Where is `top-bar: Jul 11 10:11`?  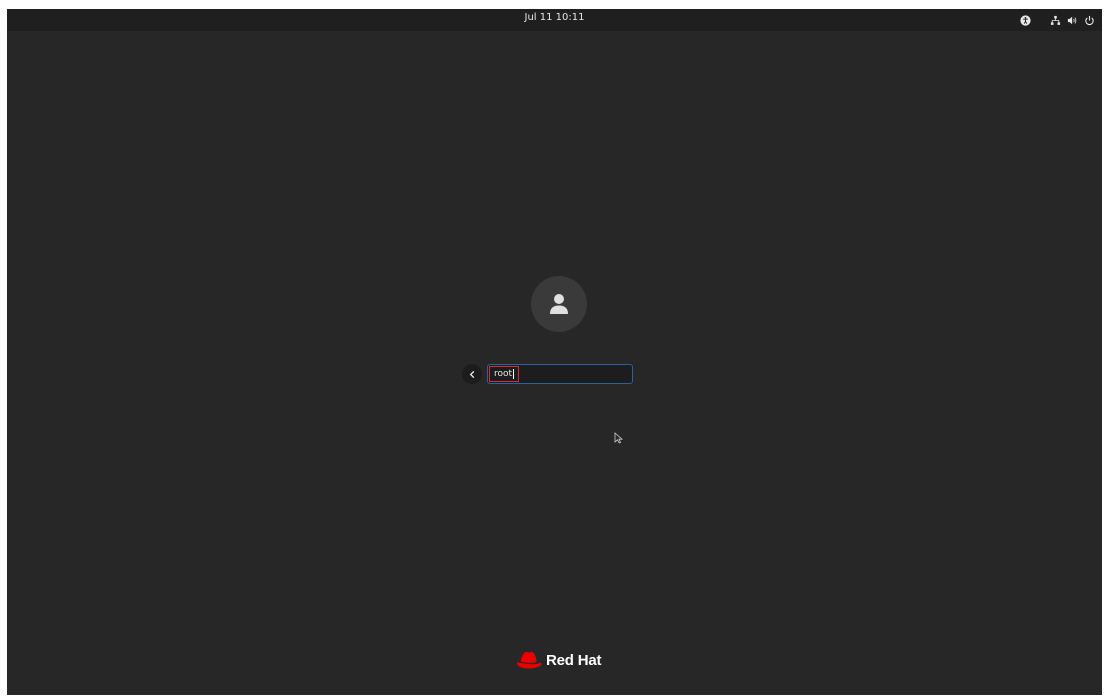
top-bar: Jul 11 10:11 is located at coordinates (554, 20).